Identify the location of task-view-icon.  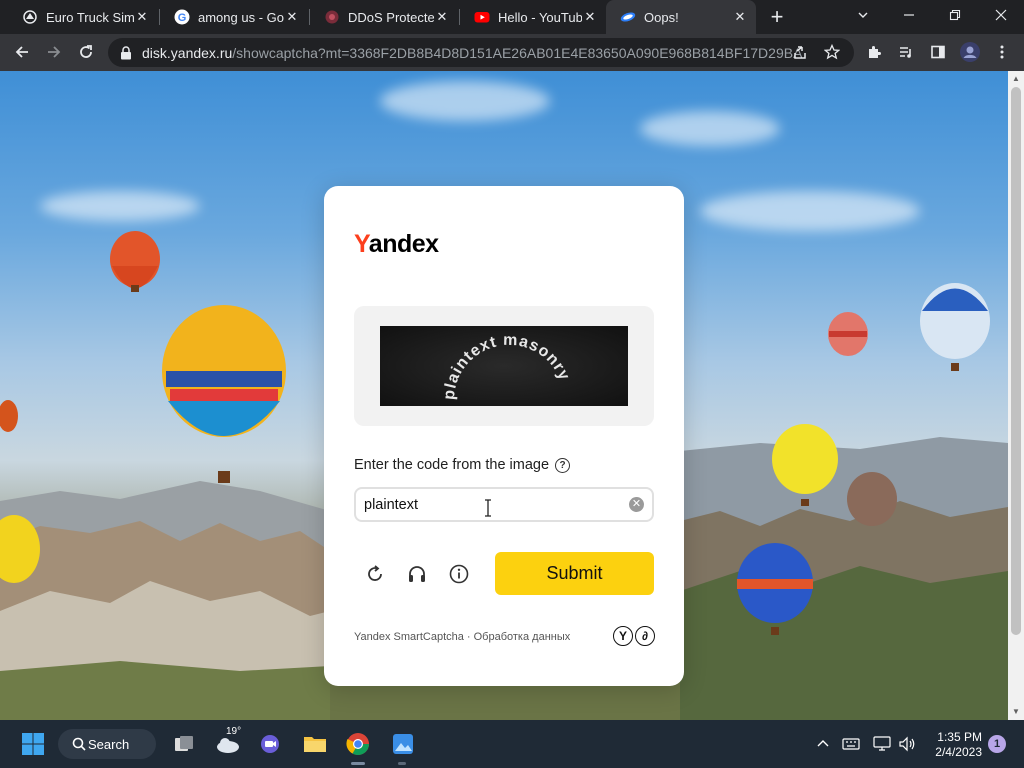
(184, 743).